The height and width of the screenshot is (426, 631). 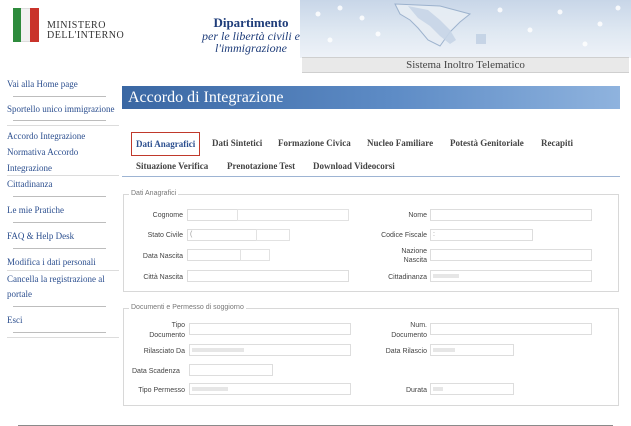 What do you see at coordinates (63, 152) in the screenshot?
I see `sidebar-item-normativa: Normativa Accordo` at bounding box center [63, 152].